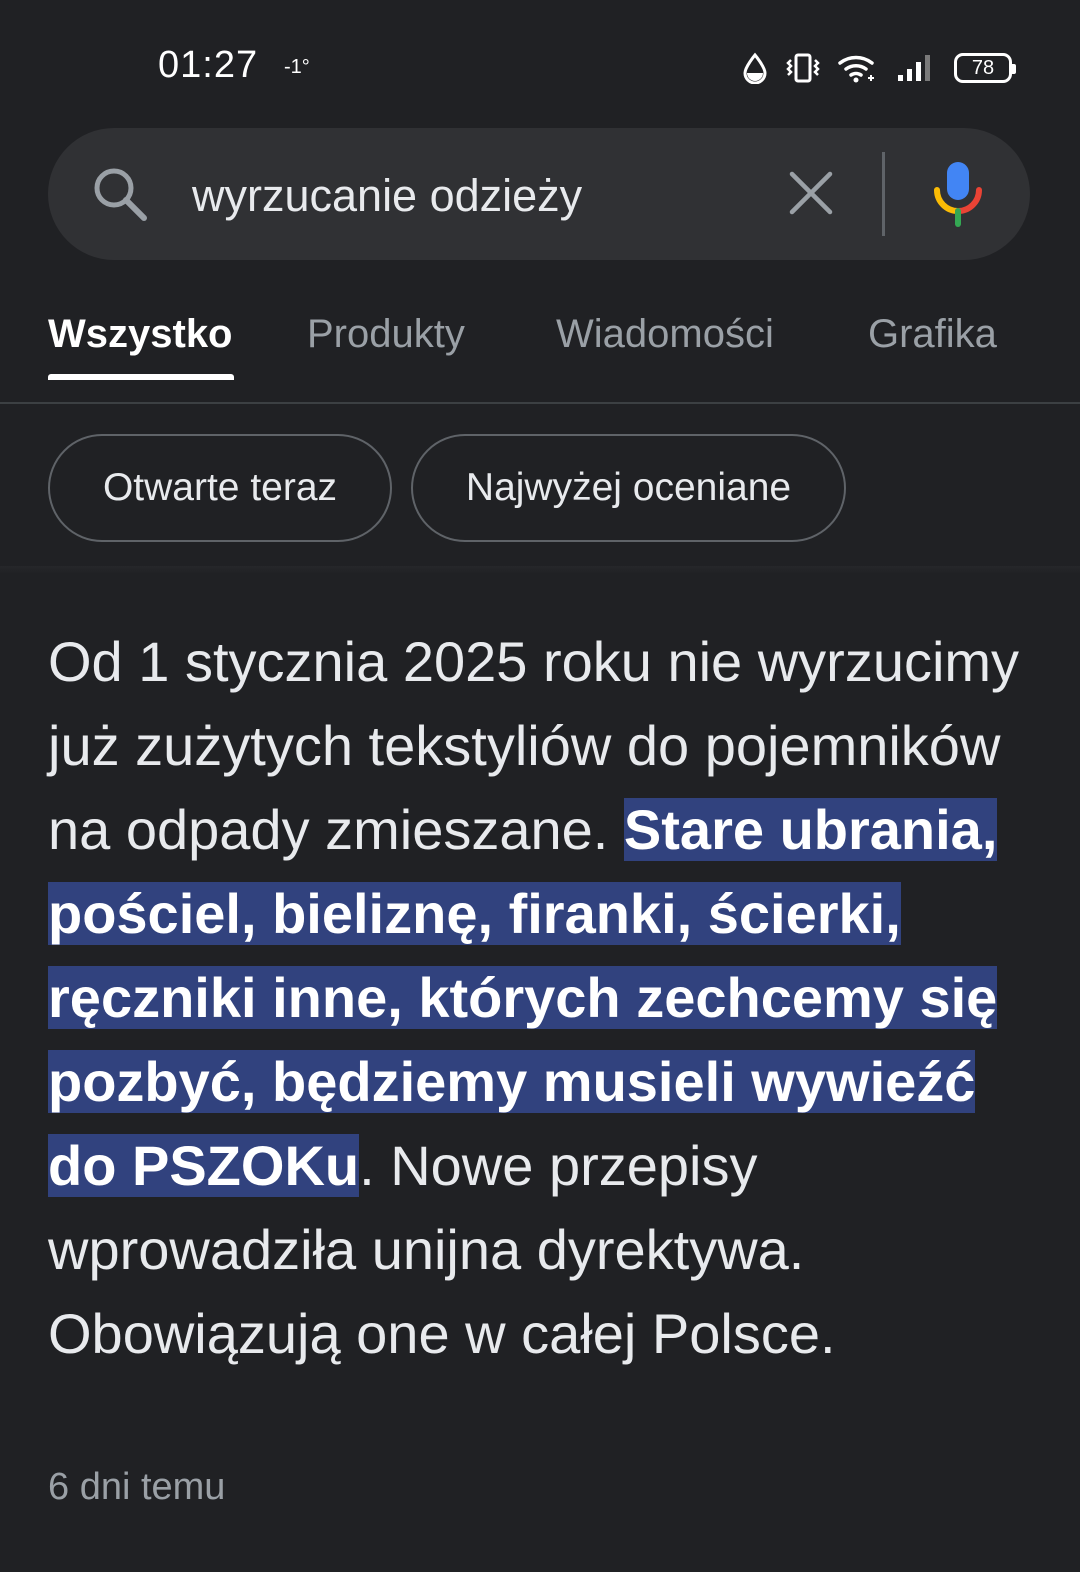 Image resolution: width=1080 pixels, height=1572 pixels. I want to click on tabs-bar: Wszystko Produkty Wiadomości Grafika, so click(540, 352).